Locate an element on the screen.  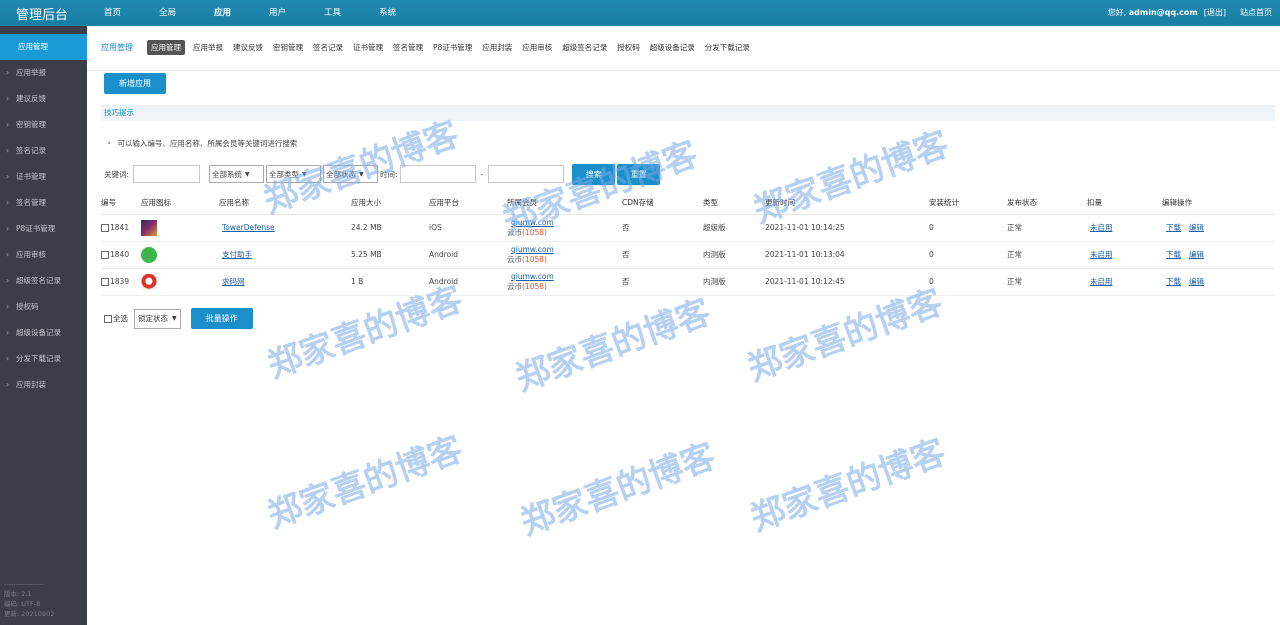
sidebar-item-keys: › 密钥管理 is located at coordinates (43, 125).